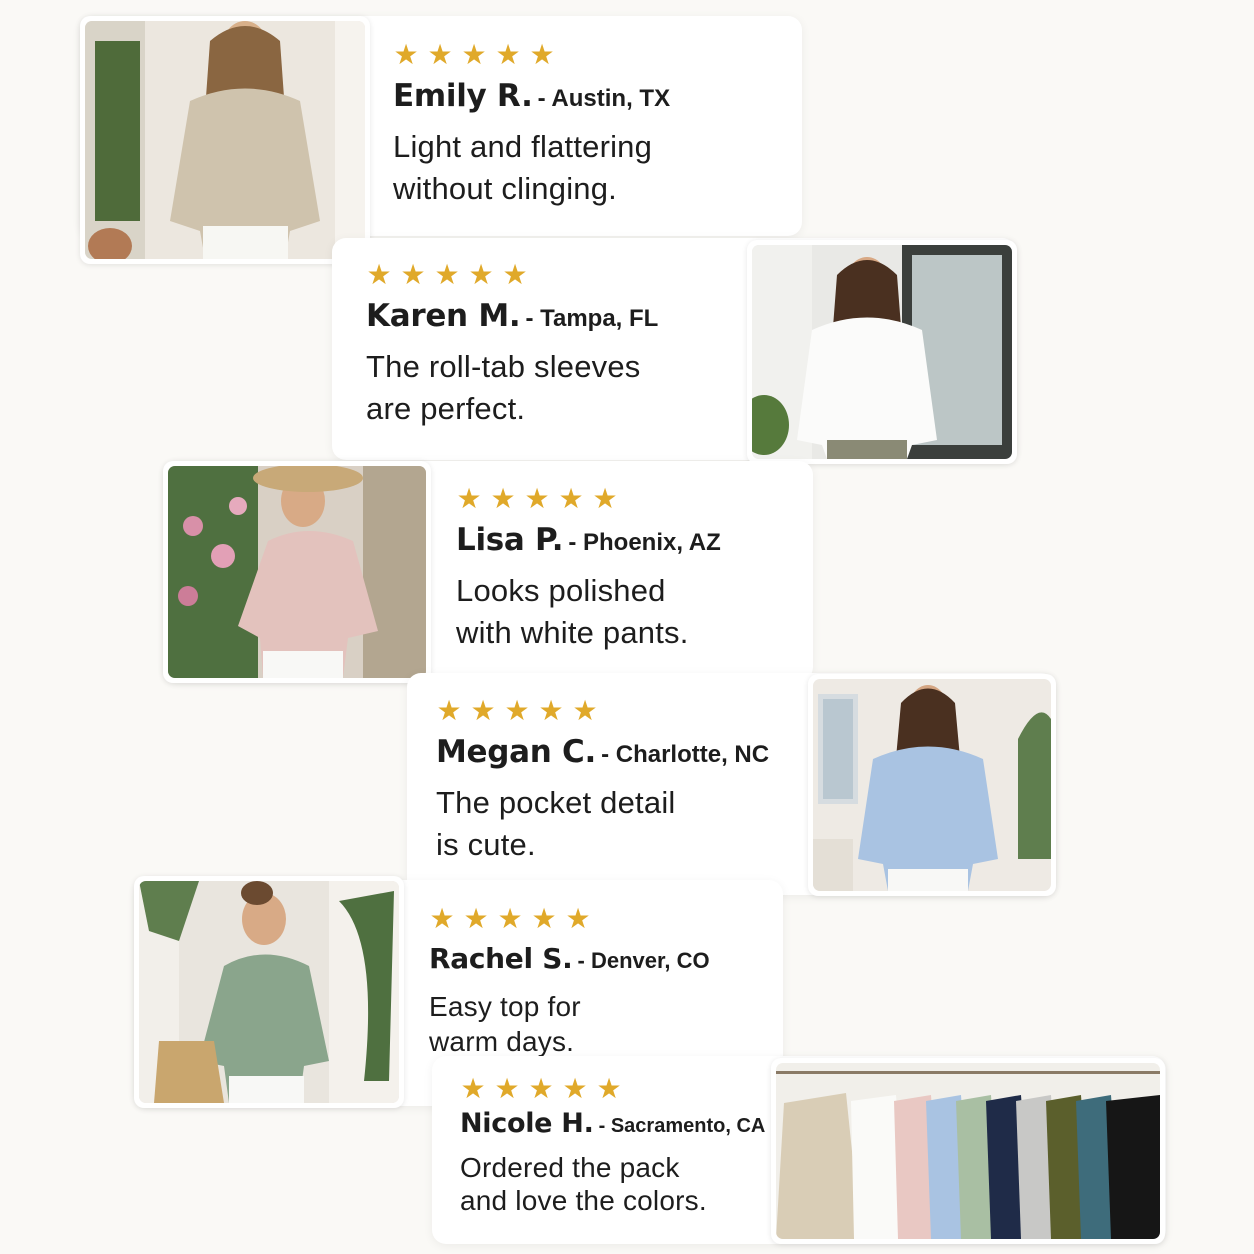 This screenshot has width=1254, height=1254. I want to click on reviewer-line: Emily R. - Austin, TX, so click(593, 96).